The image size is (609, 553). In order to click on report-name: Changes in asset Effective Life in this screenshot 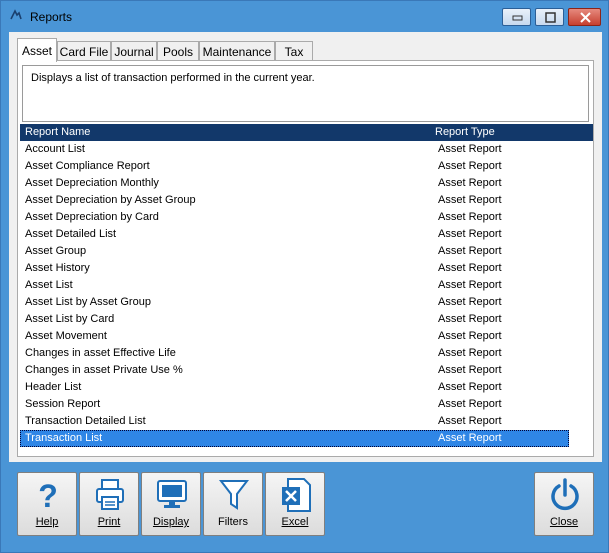, I will do `click(100, 353)`.